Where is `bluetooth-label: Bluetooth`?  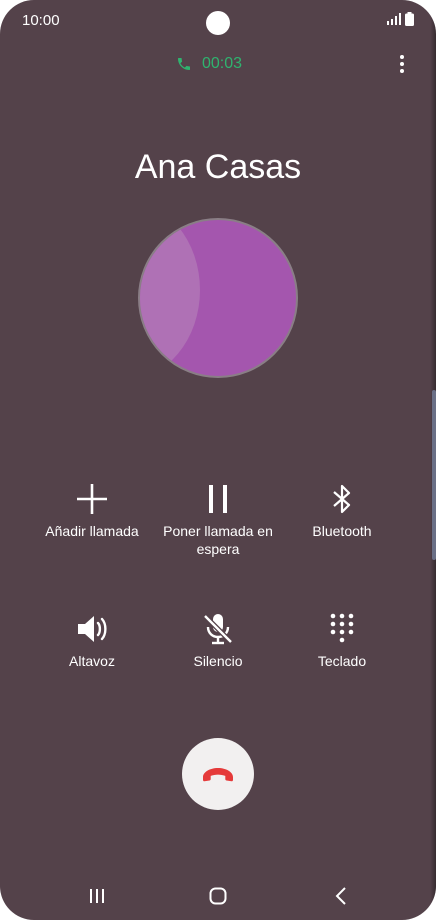 bluetooth-label: Bluetooth is located at coordinates (342, 531).